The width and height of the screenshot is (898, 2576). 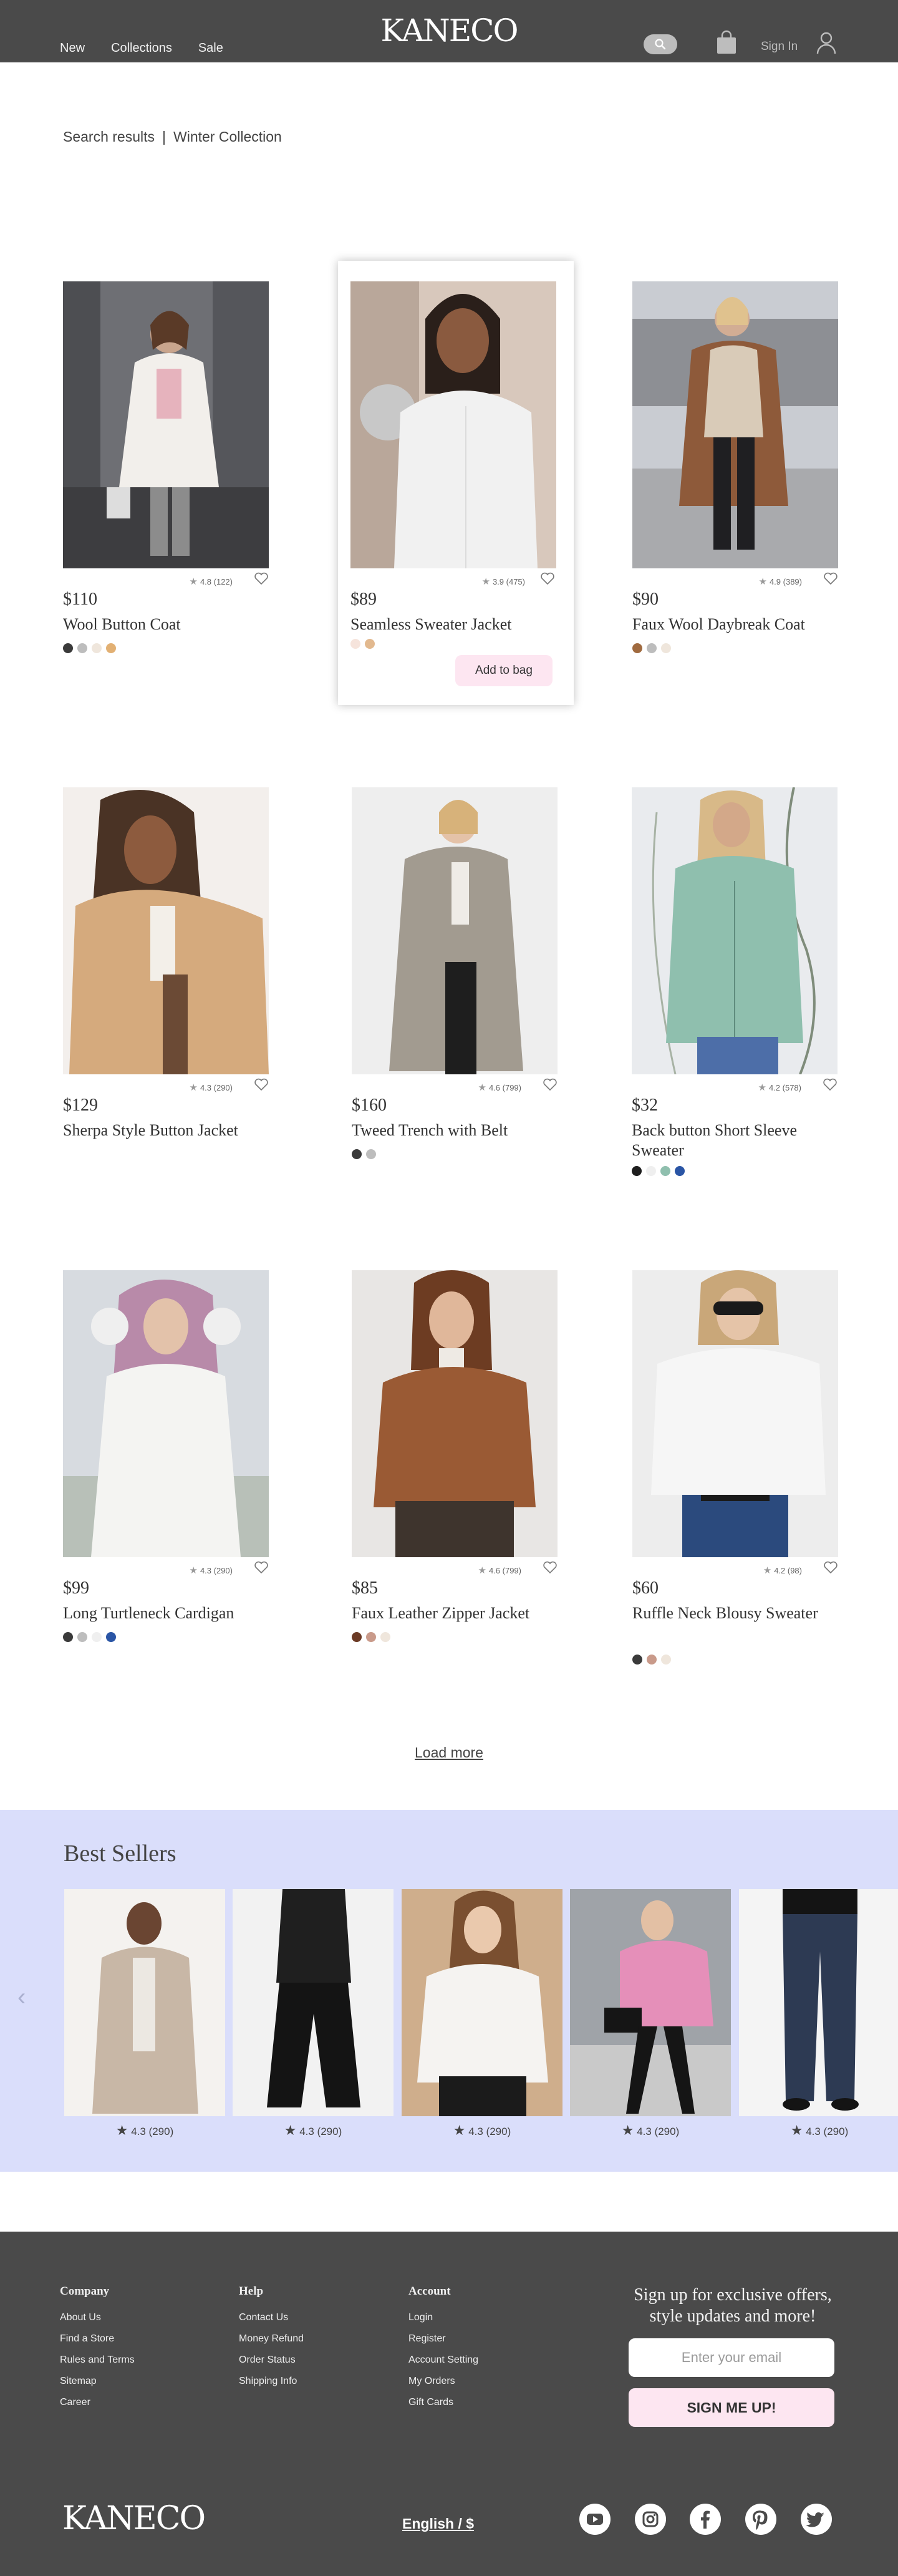 What do you see at coordinates (705, 2519) in the screenshot?
I see `facebook-icon` at bounding box center [705, 2519].